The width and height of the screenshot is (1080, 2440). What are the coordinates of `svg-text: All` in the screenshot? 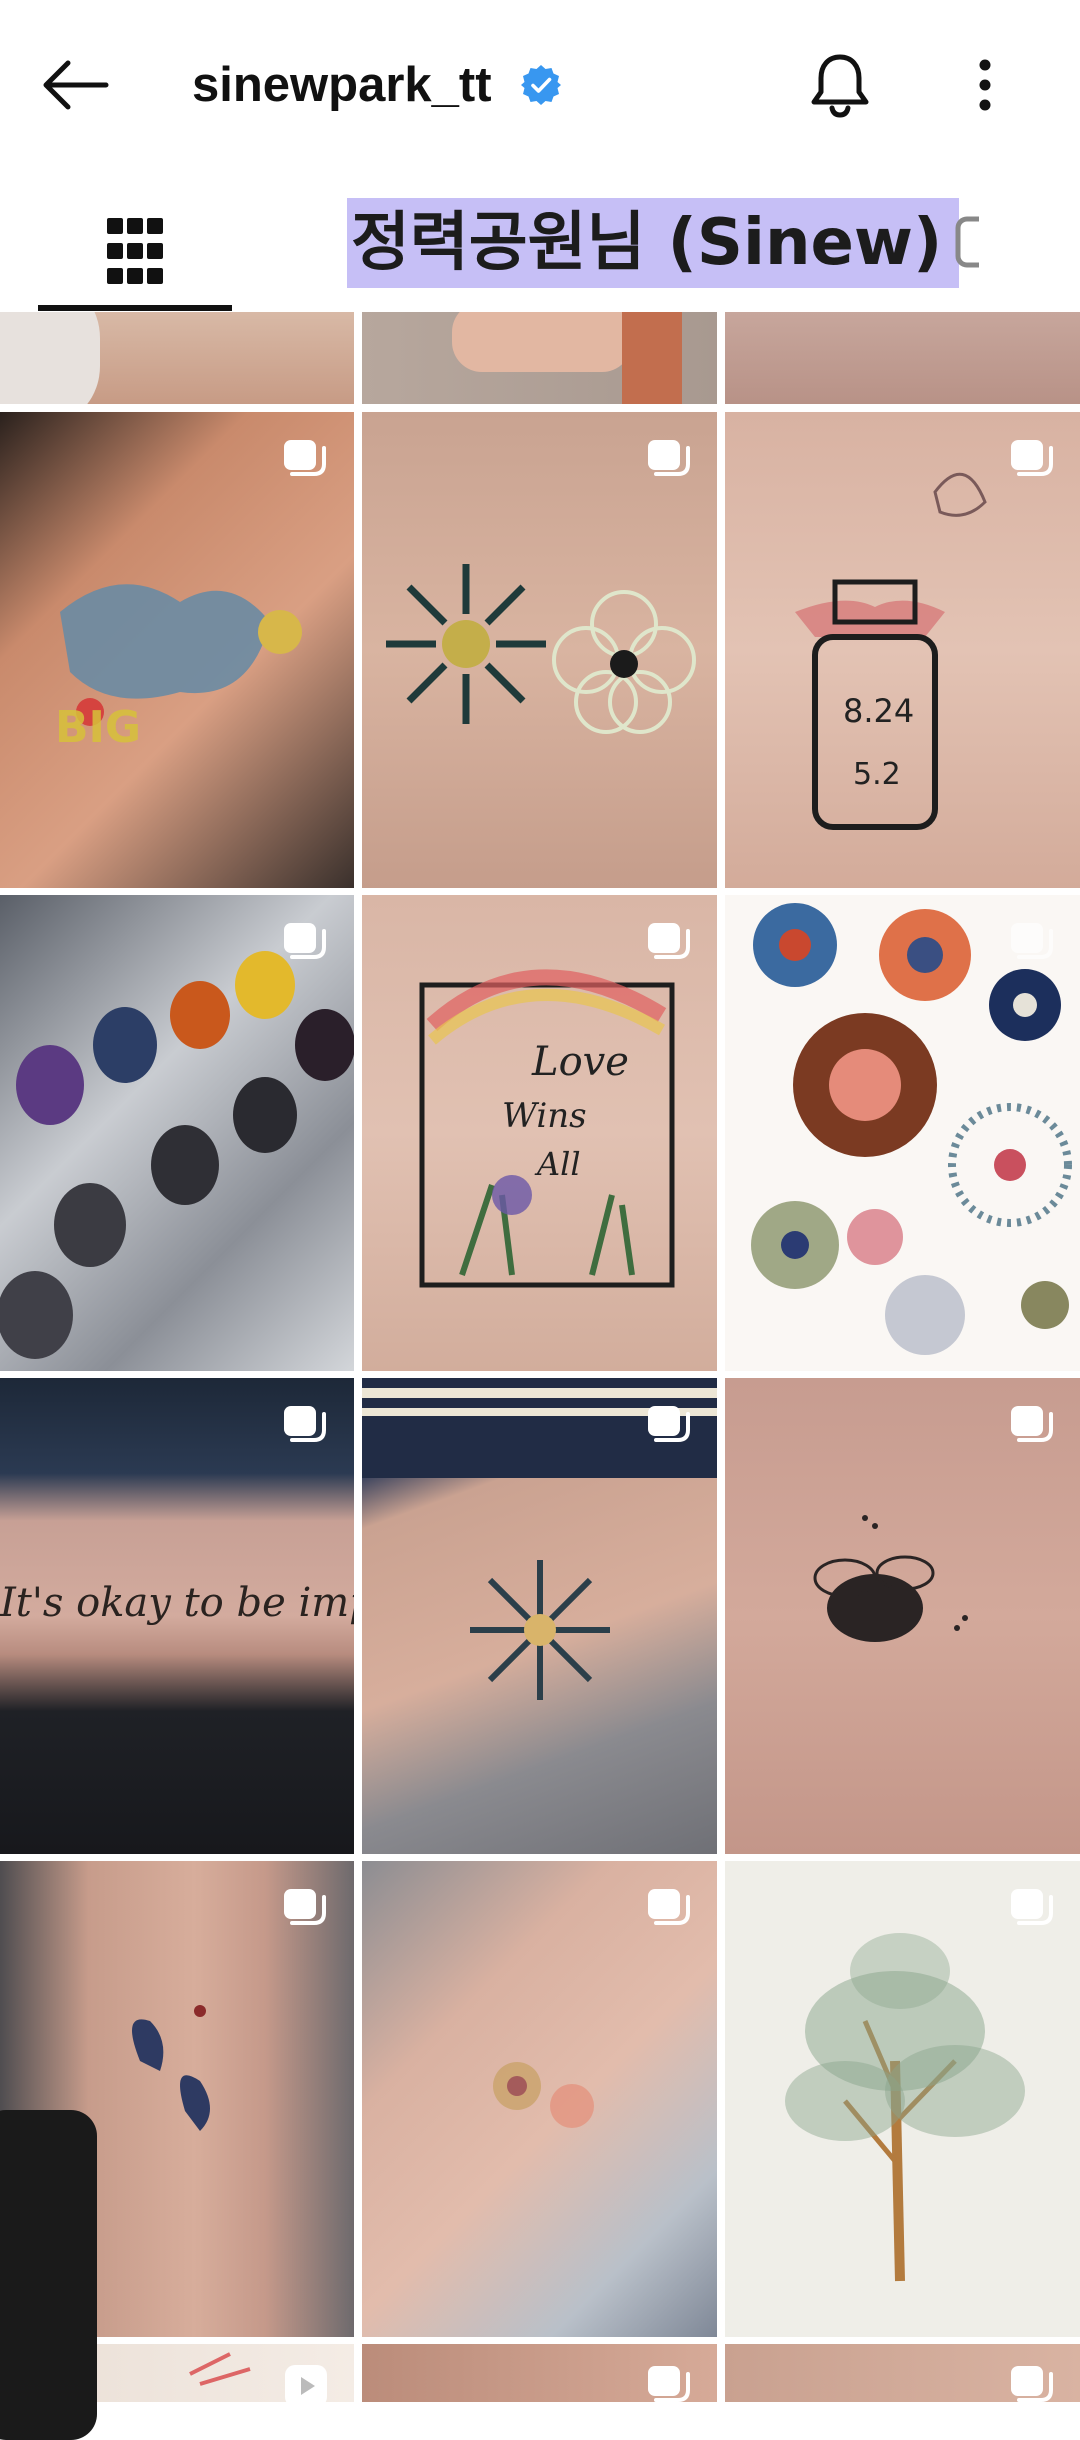 It's located at (557, 1164).